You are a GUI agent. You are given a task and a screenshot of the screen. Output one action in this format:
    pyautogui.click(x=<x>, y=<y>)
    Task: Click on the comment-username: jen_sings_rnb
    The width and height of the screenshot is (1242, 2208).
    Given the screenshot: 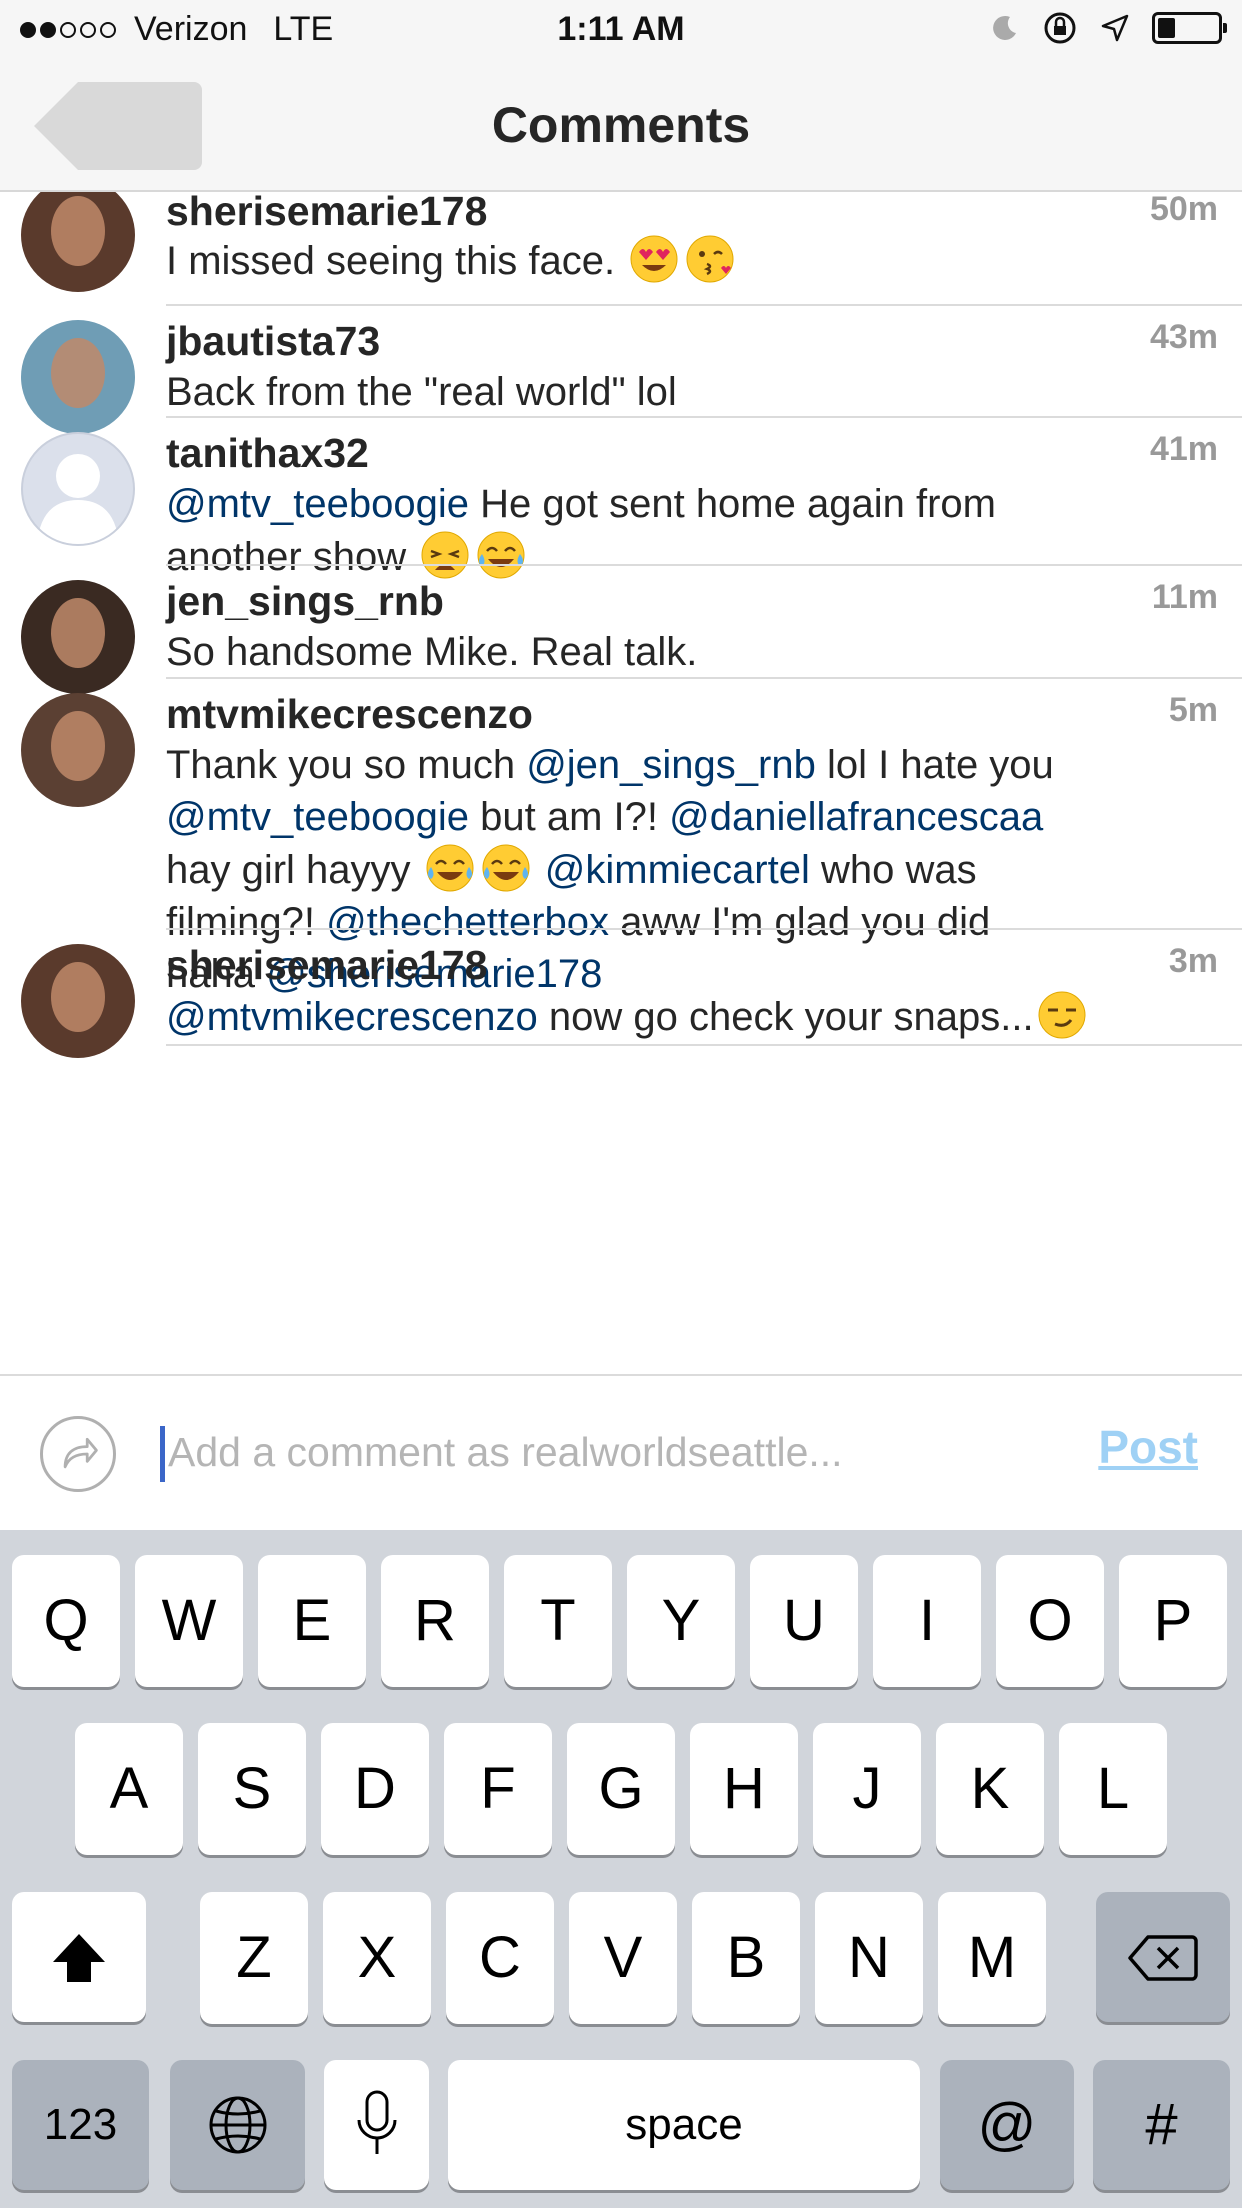 What is the action you would take?
    pyautogui.click(x=305, y=601)
    